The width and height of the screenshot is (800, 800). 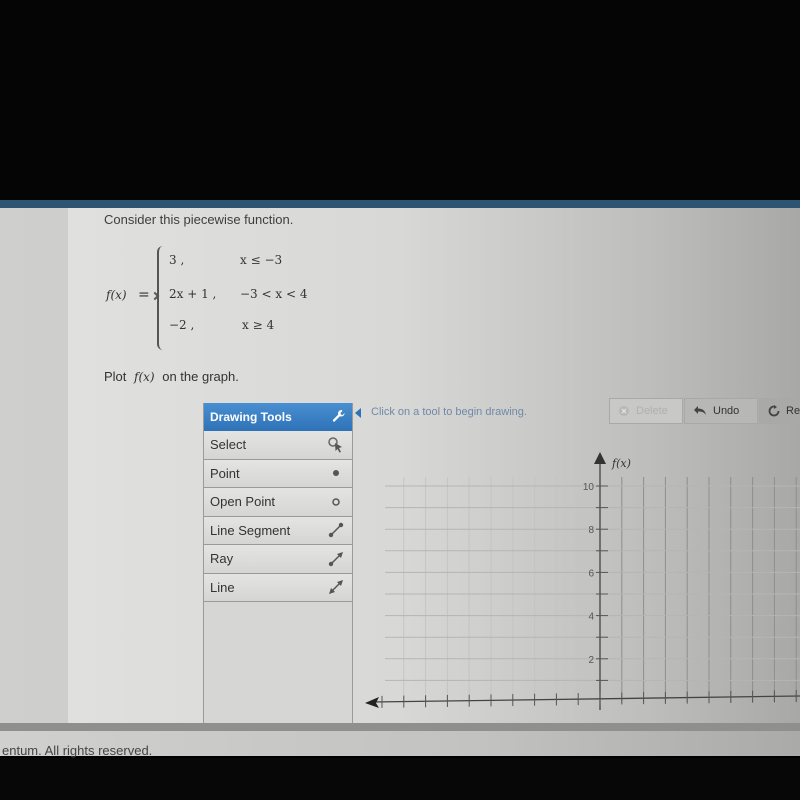 I want to click on tool-open-point: Open Point, so click(x=278, y=502).